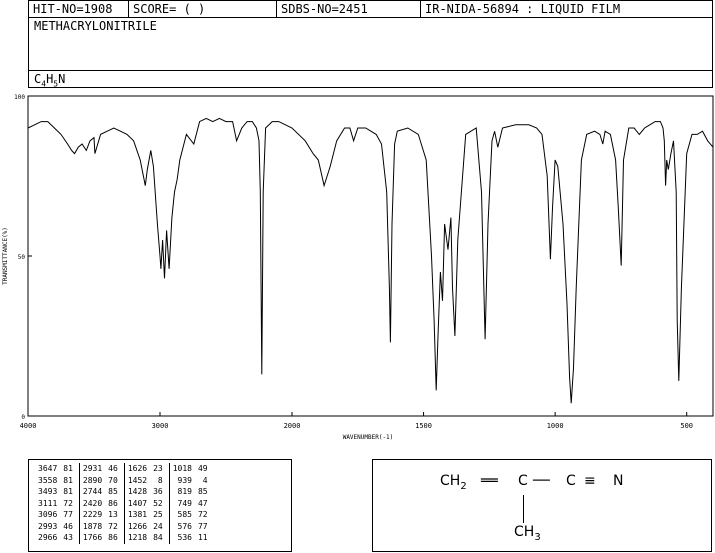 Image resolution: width=715 pixels, height=553 pixels. Describe the element at coordinates (160, 426) in the screenshot. I see `x-tick-label: 3000` at that location.